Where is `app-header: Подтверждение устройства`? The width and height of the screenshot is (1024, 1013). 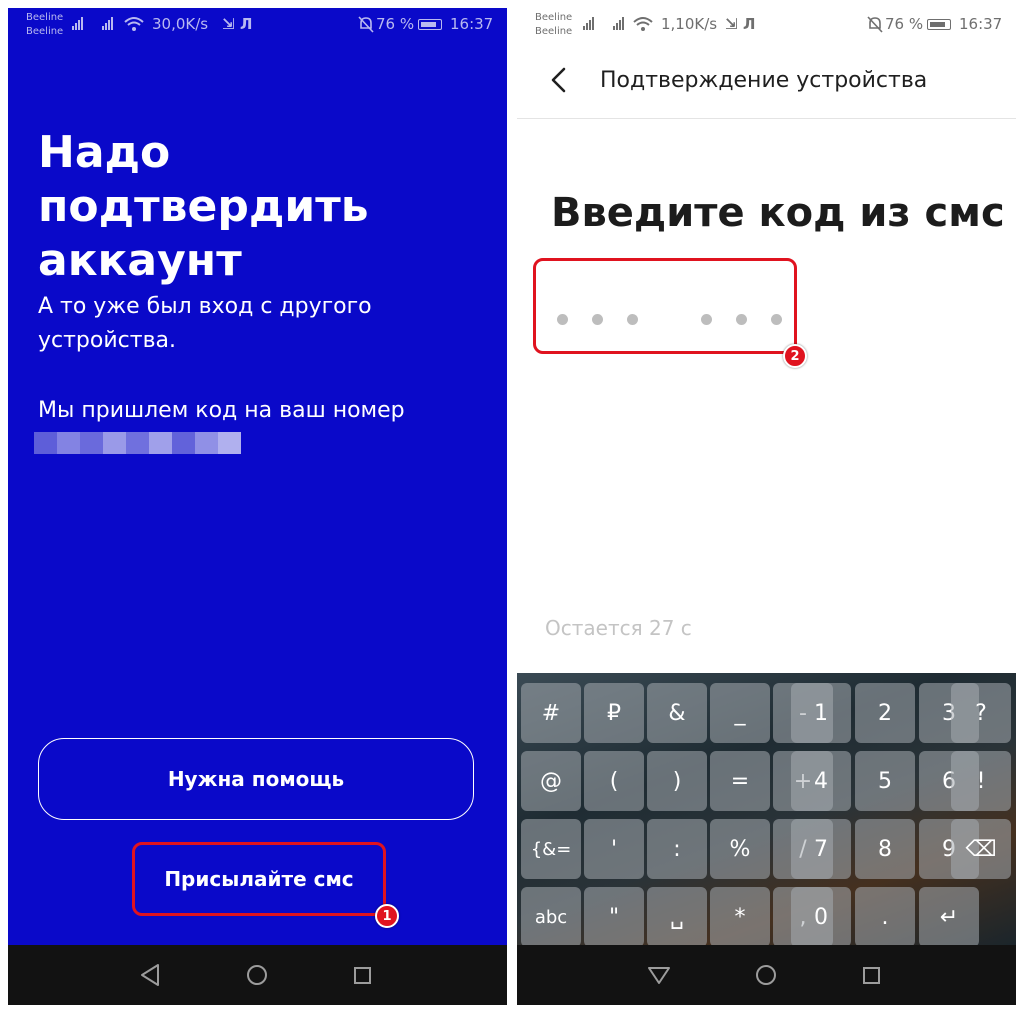 app-header: Подтверждение устройства is located at coordinates (766, 80).